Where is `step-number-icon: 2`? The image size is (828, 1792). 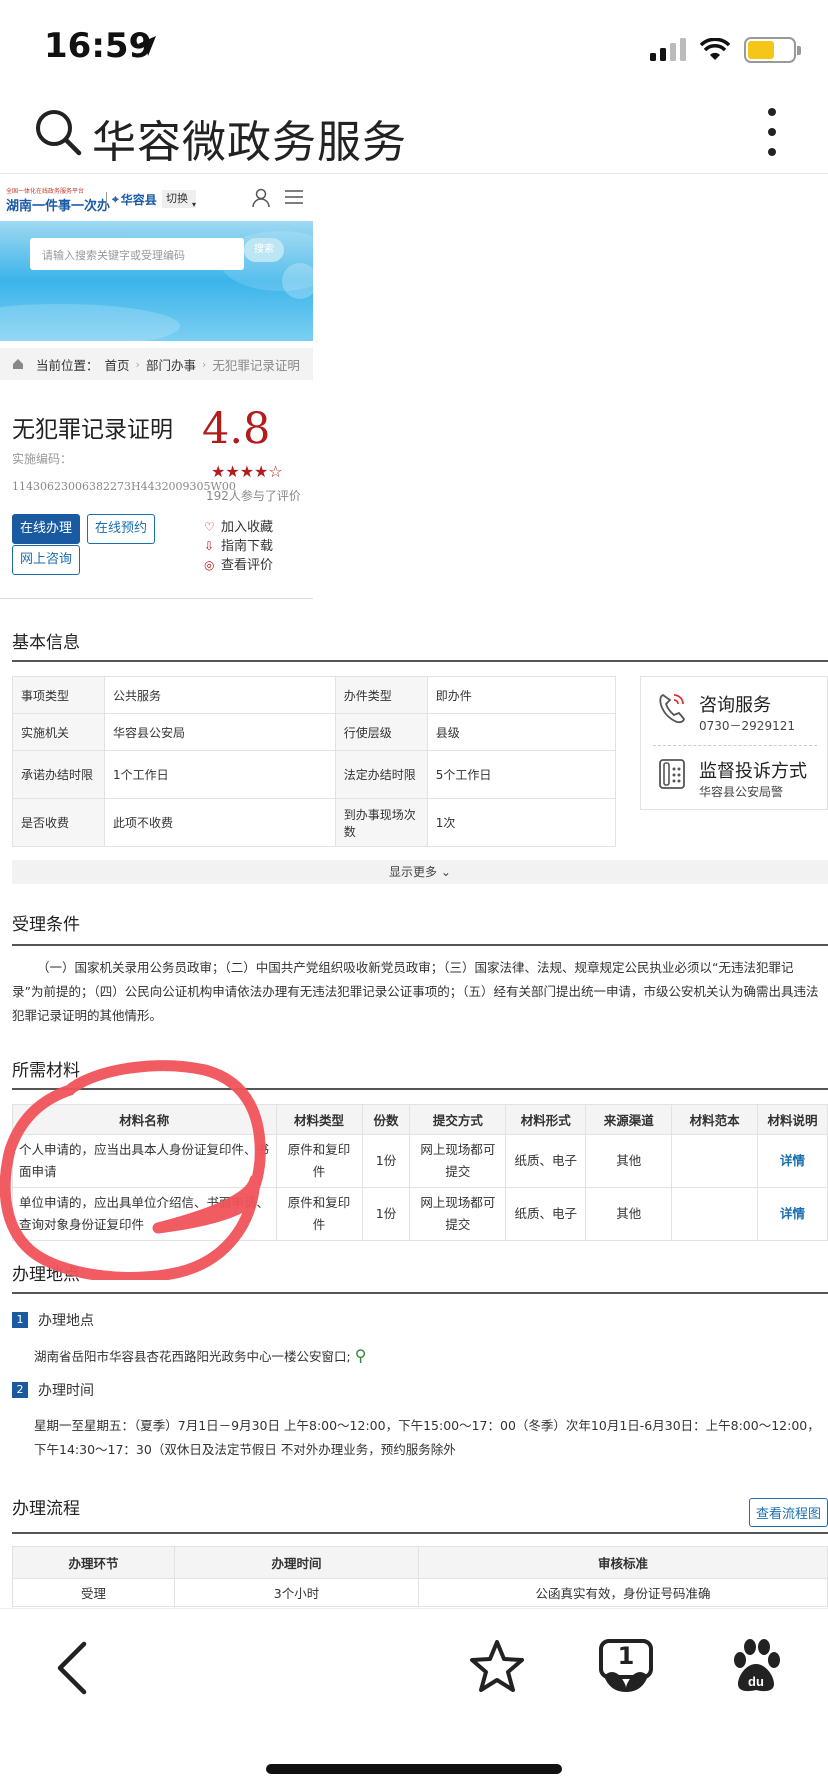 step-number-icon: 2 is located at coordinates (20, 1390).